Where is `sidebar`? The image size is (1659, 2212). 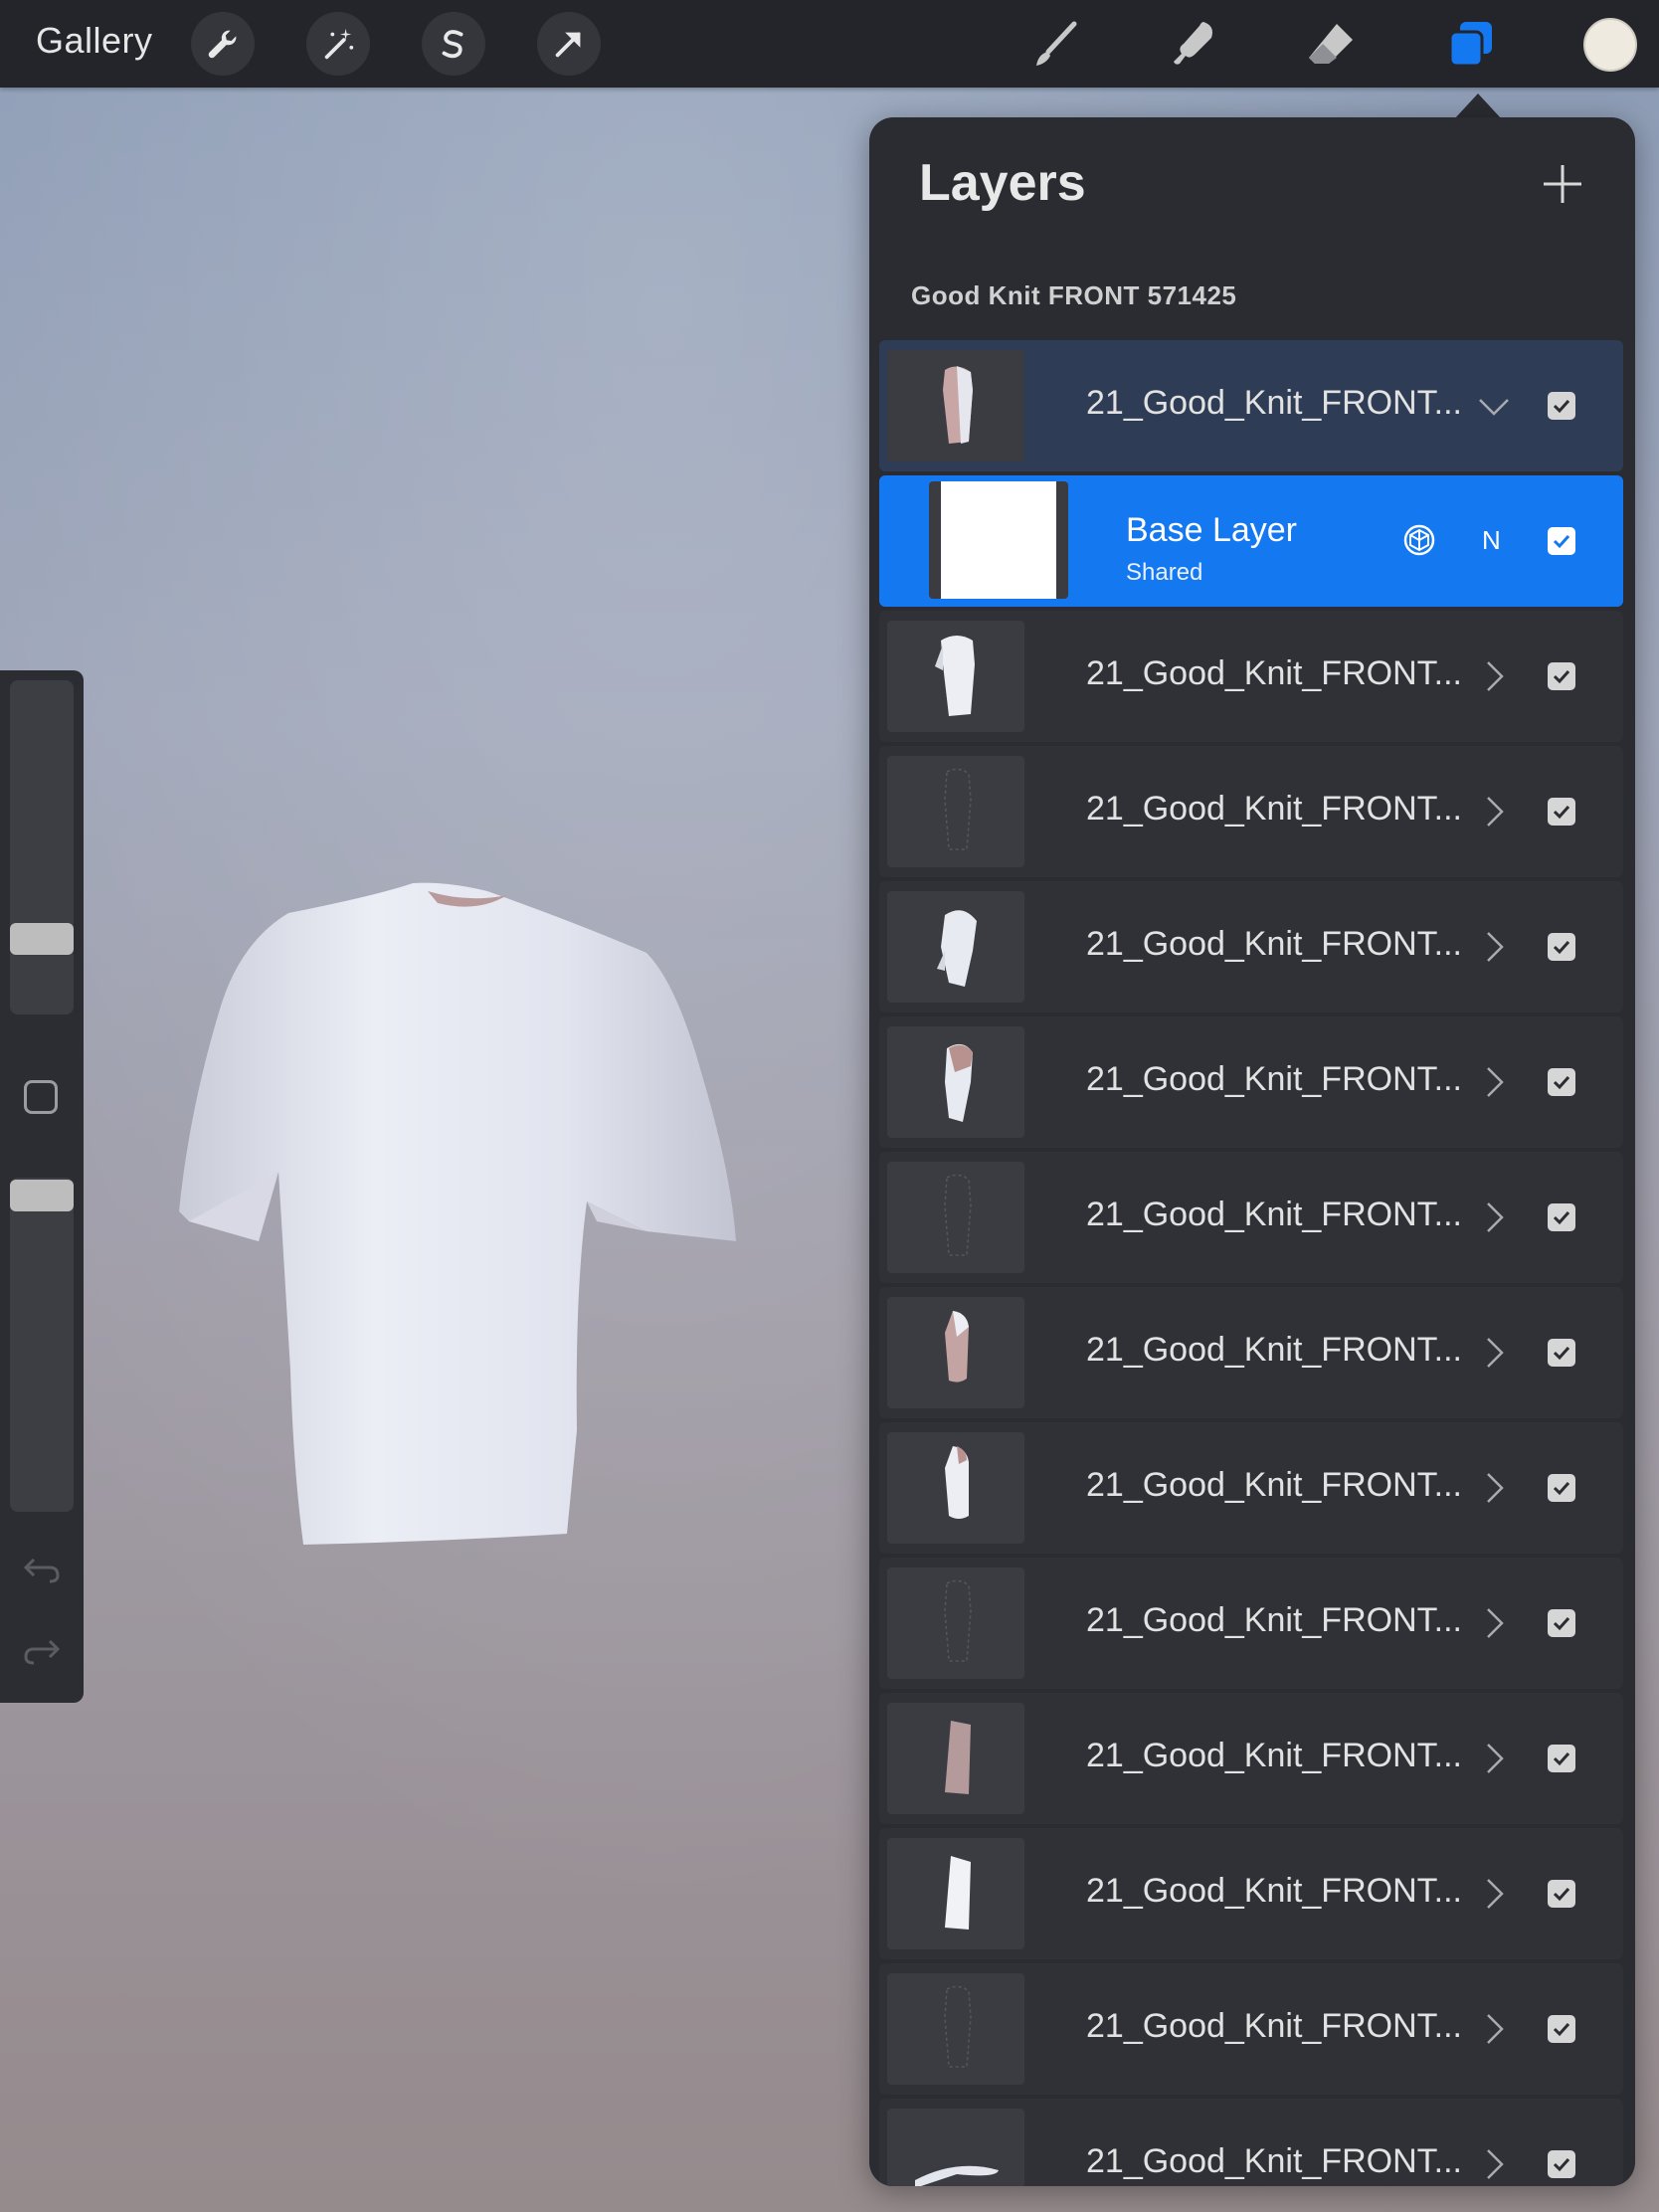 sidebar is located at coordinates (42, 1186).